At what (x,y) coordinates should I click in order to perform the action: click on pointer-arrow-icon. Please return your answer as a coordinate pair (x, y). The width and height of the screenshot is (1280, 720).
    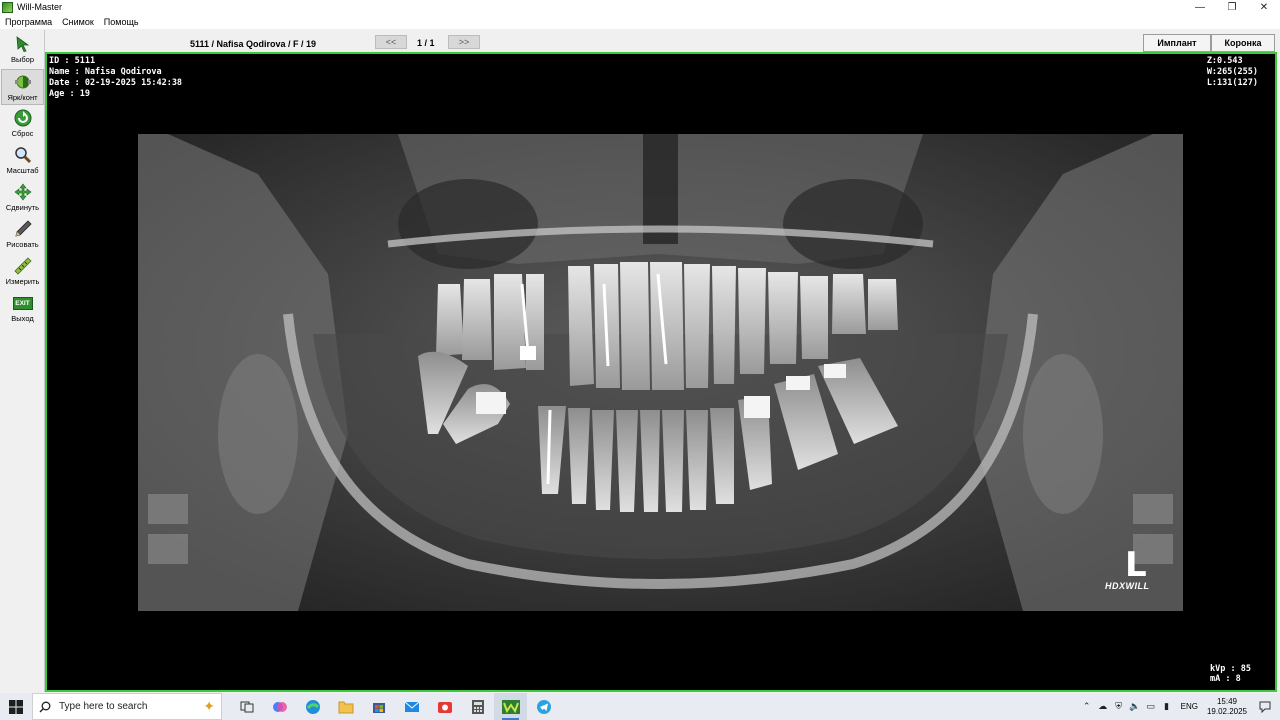
    Looking at the image, I should click on (23, 44).